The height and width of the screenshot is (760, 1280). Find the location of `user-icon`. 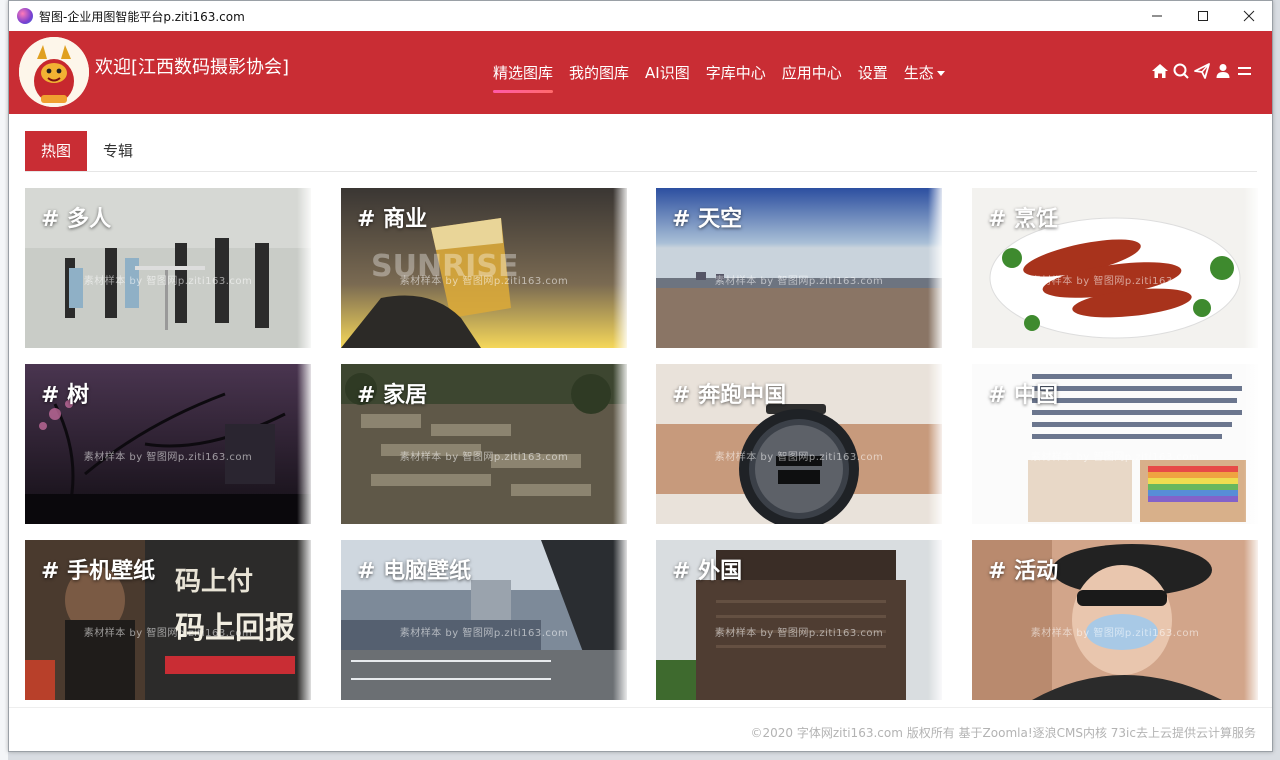

user-icon is located at coordinates (1223, 71).